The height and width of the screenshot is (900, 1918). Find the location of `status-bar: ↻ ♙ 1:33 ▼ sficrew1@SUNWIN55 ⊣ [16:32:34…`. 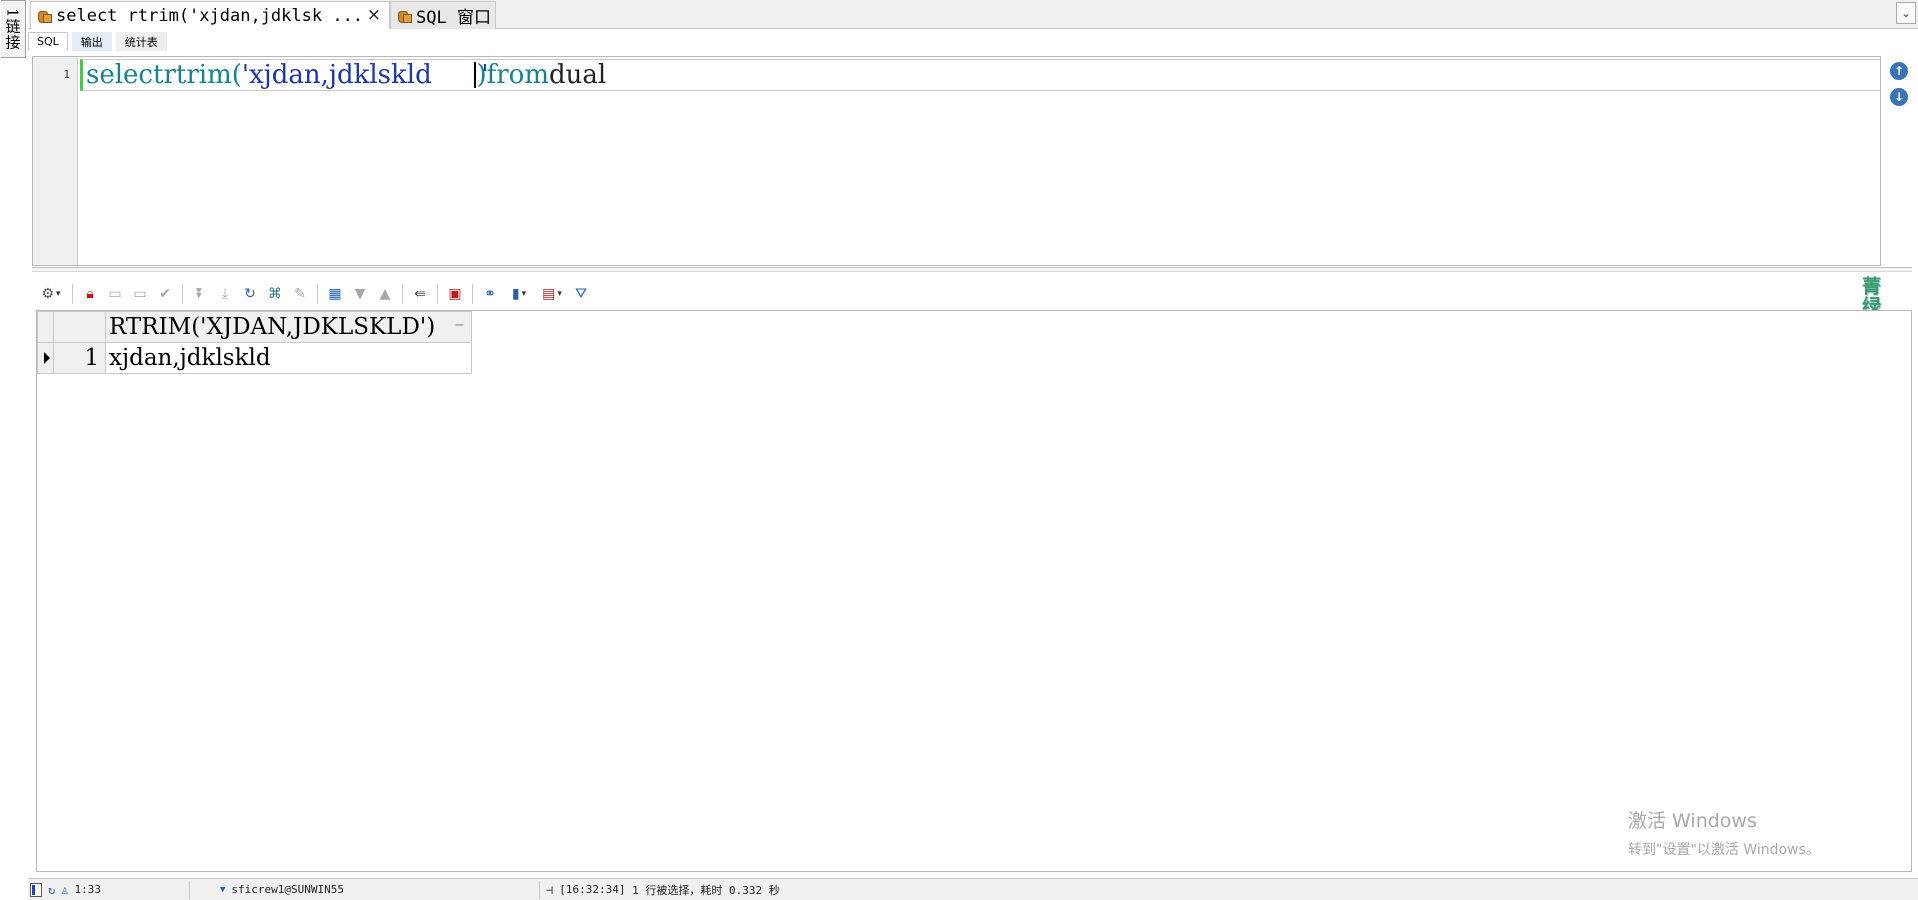

status-bar: ↻ ♙ 1:33 ▼ sficrew1@SUNWIN55 ⊣ [16:32:34… is located at coordinates (973, 889).